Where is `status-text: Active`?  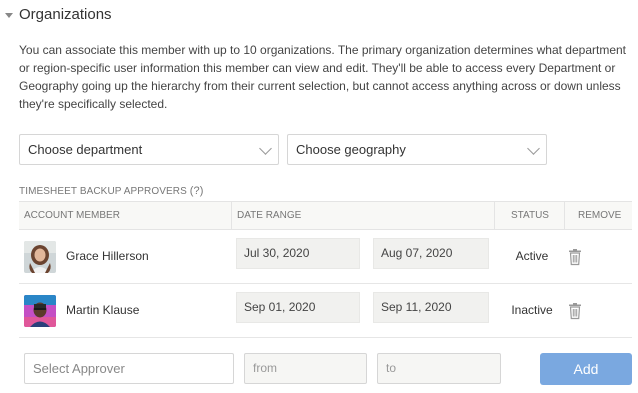 status-text: Active is located at coordinates (532, 256).